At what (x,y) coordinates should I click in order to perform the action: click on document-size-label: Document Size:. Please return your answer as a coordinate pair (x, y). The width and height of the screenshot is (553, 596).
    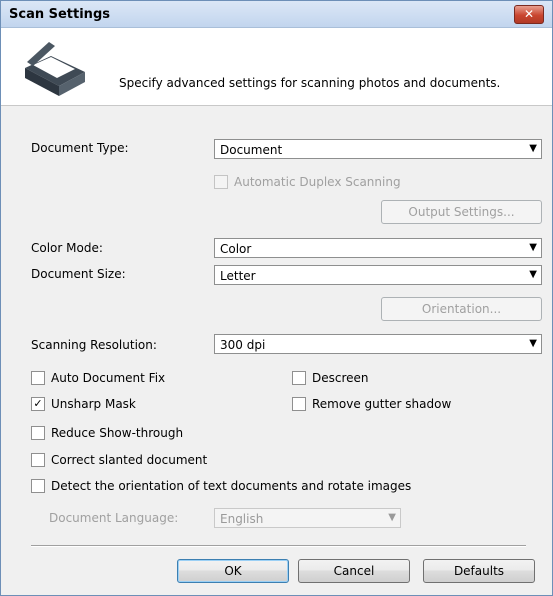
    Looking at the image, I should click on (78, 274).